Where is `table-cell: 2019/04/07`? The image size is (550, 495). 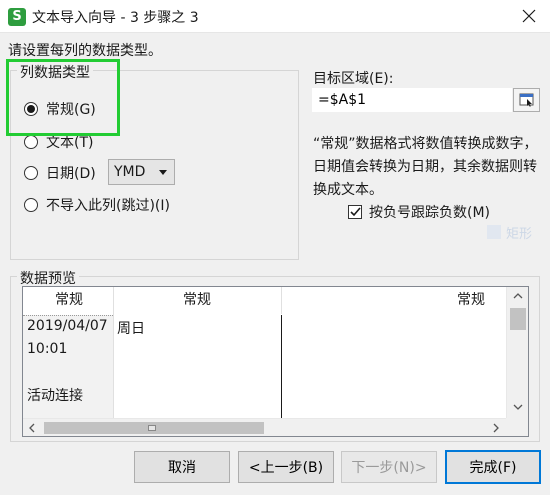 table-cell: 2019/04/07 is located at coordinates (67, 326).